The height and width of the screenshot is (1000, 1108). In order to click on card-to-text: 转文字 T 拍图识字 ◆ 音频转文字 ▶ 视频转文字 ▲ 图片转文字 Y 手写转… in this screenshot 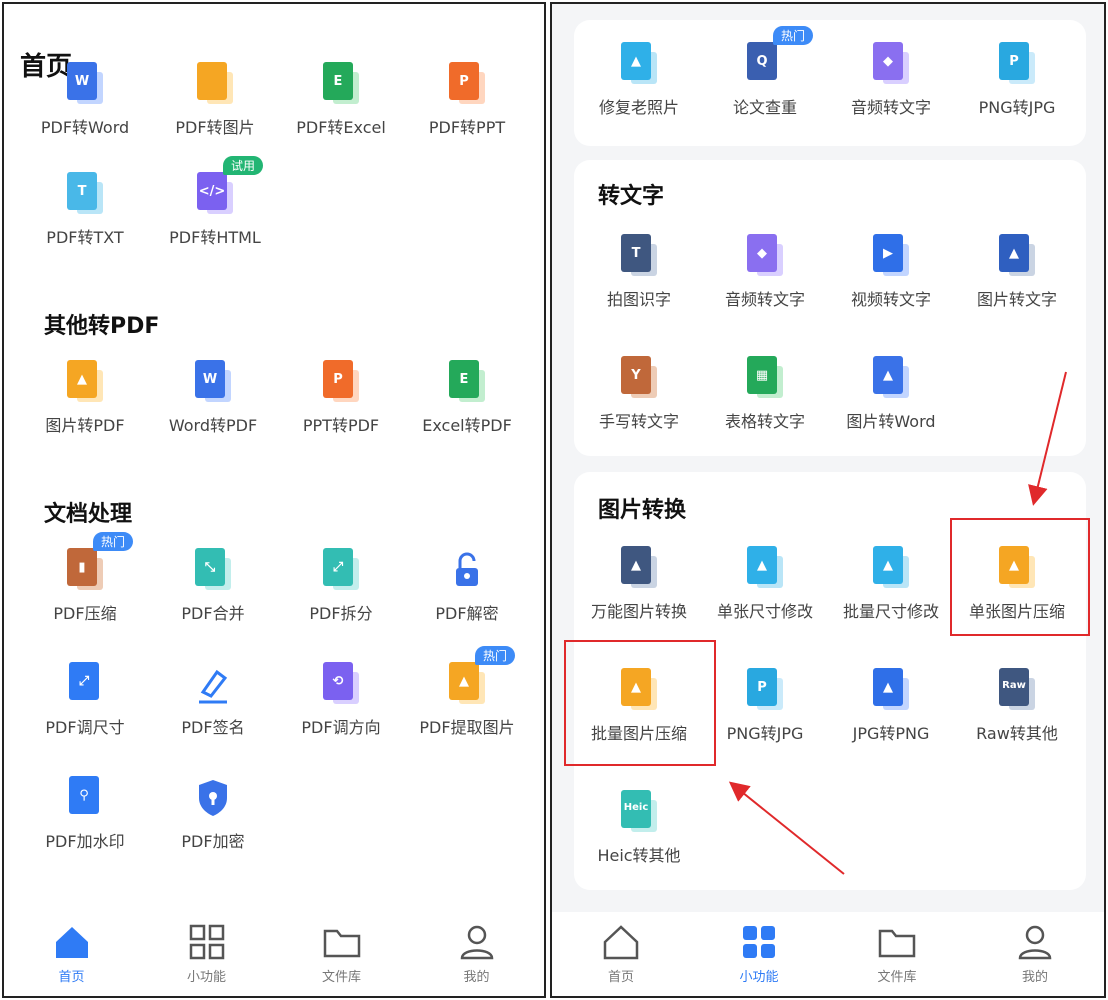, I will do `click(830, 308)`.